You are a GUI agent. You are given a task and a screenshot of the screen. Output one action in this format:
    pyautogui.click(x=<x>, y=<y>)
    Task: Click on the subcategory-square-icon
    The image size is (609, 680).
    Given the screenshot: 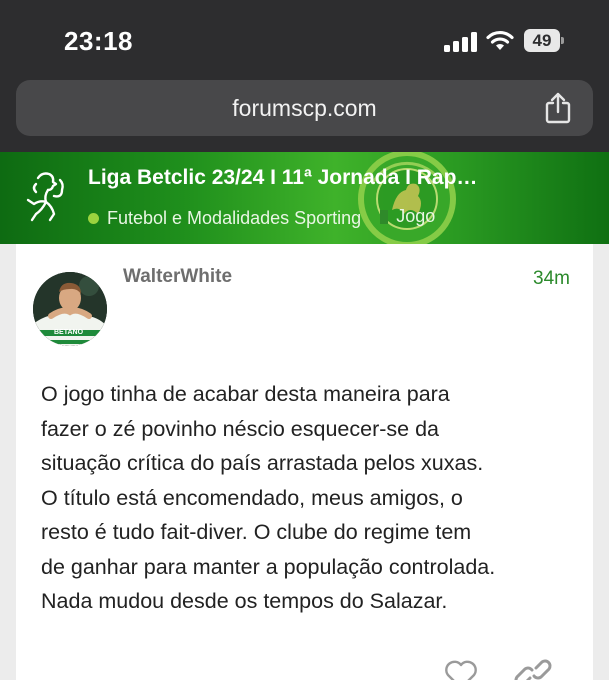 What is the action you would take?
    pyautogui.click(x=384, y=216)
    